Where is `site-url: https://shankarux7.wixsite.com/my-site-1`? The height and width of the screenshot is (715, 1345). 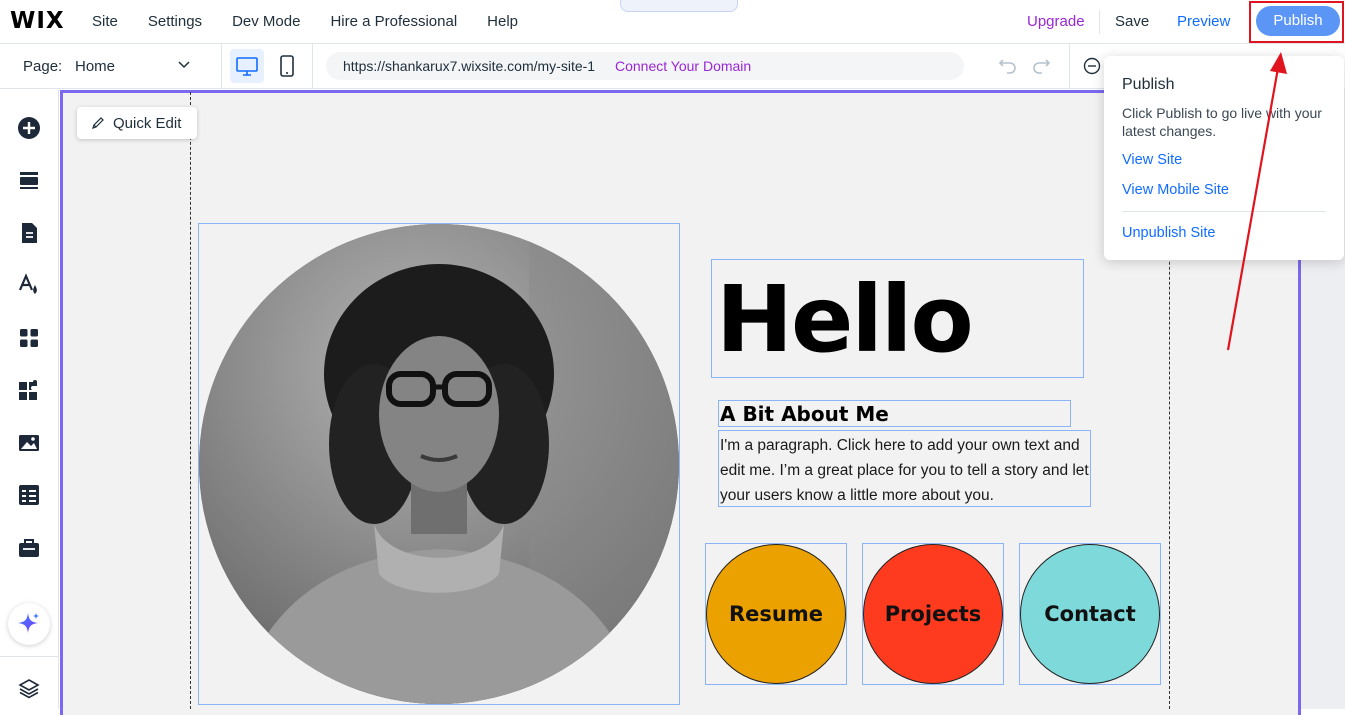 site-url: https://shankarux7.wixsite.com/my-site-1 is located at coordinates (469, 66).